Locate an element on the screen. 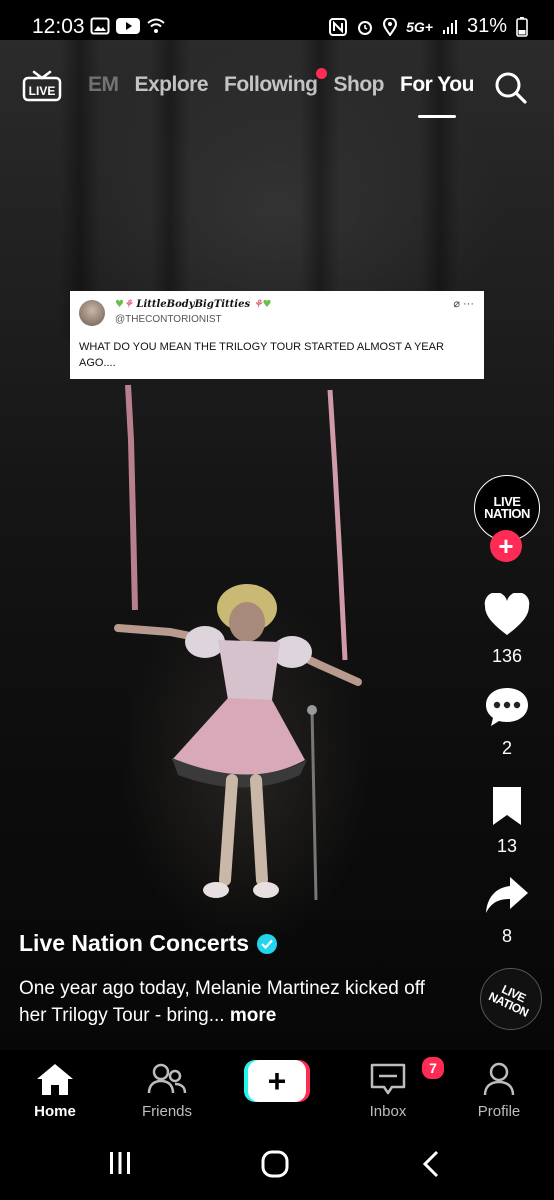 The width and height of the screenshot is (554, 1200). plus-icon: + is located at coordinates (277, 1081).